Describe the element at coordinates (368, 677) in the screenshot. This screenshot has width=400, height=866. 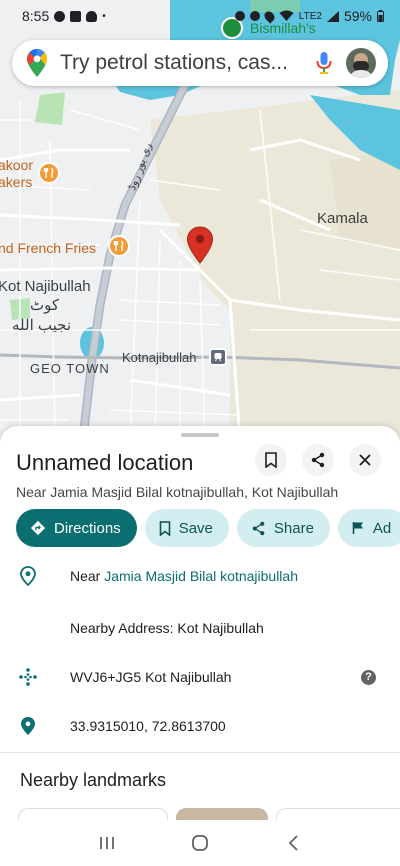
I see `help-icon: ?` at that location.